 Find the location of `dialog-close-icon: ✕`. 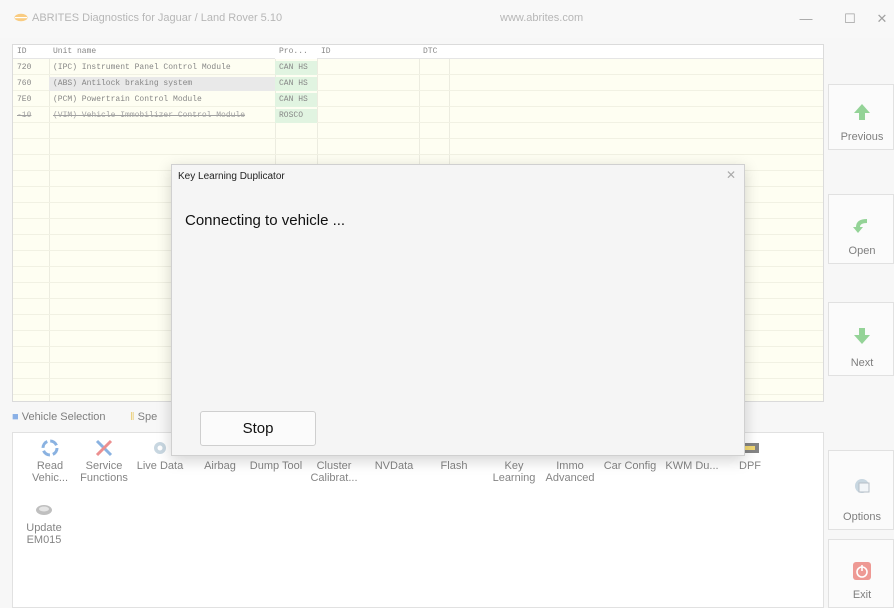

dialog-close-icon: ✕ is located at coordinates (731, 175).